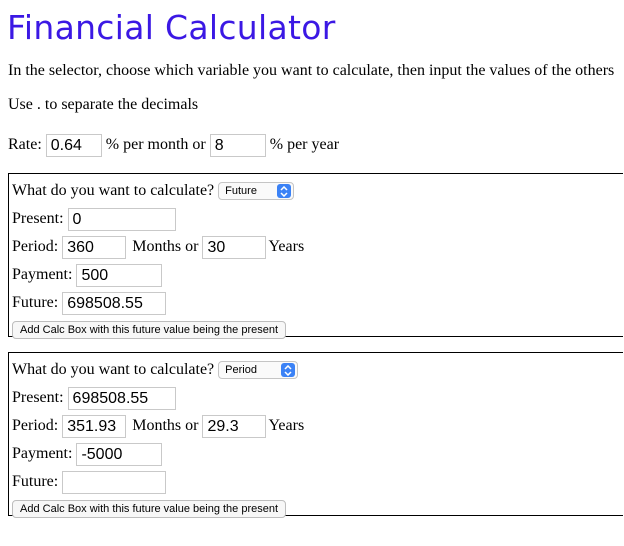 The height and width of the screenshot is (546, 624). Describe the element at coordinates (258, 370) in the screenshot. I see `calc-target-select: Period` at that location.